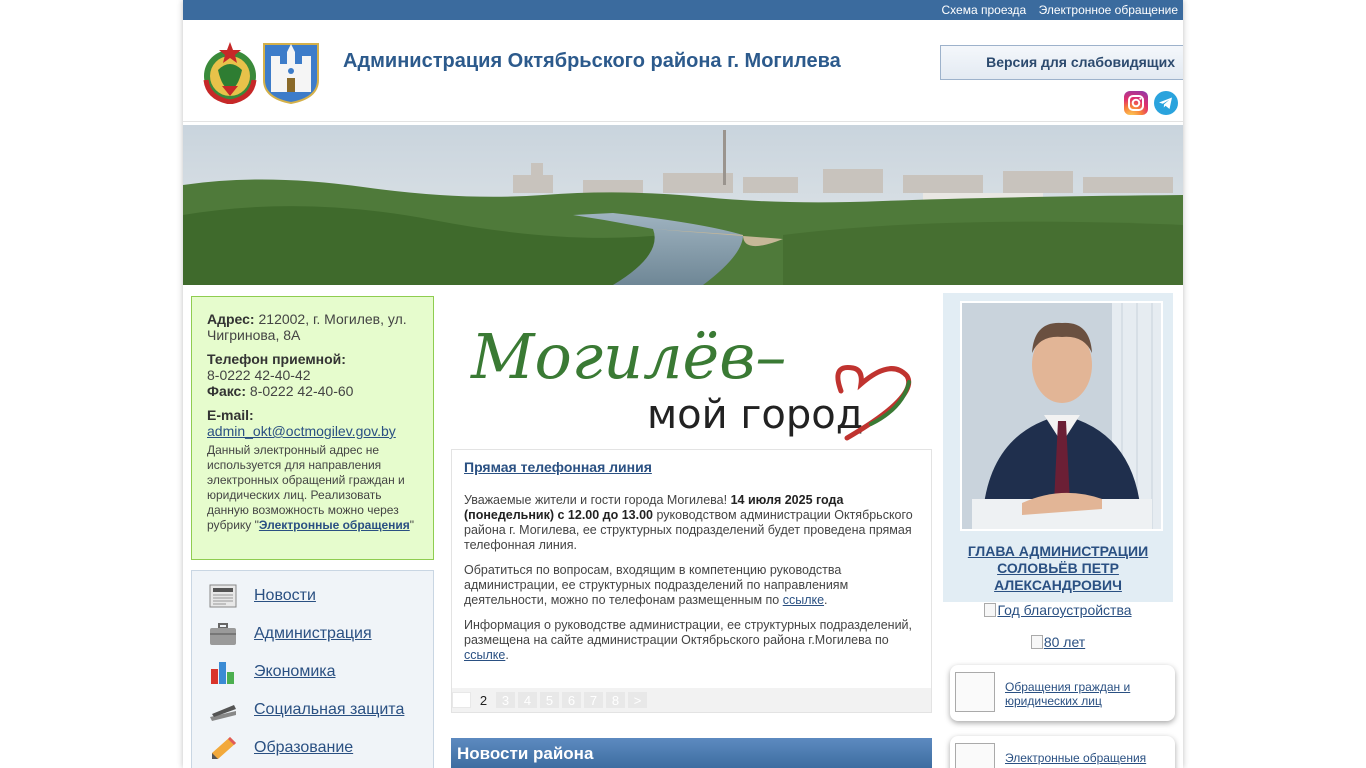  What do you see at coordinates (224, 748) in the screenshot?
I see `pencil-icon` at bounding box center [224, 748].